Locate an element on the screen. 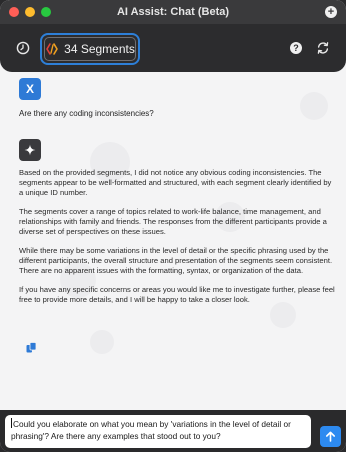 The height and width of the screenshot is (452, 346). arrow-up-icon is located at coordinates (330, 436).